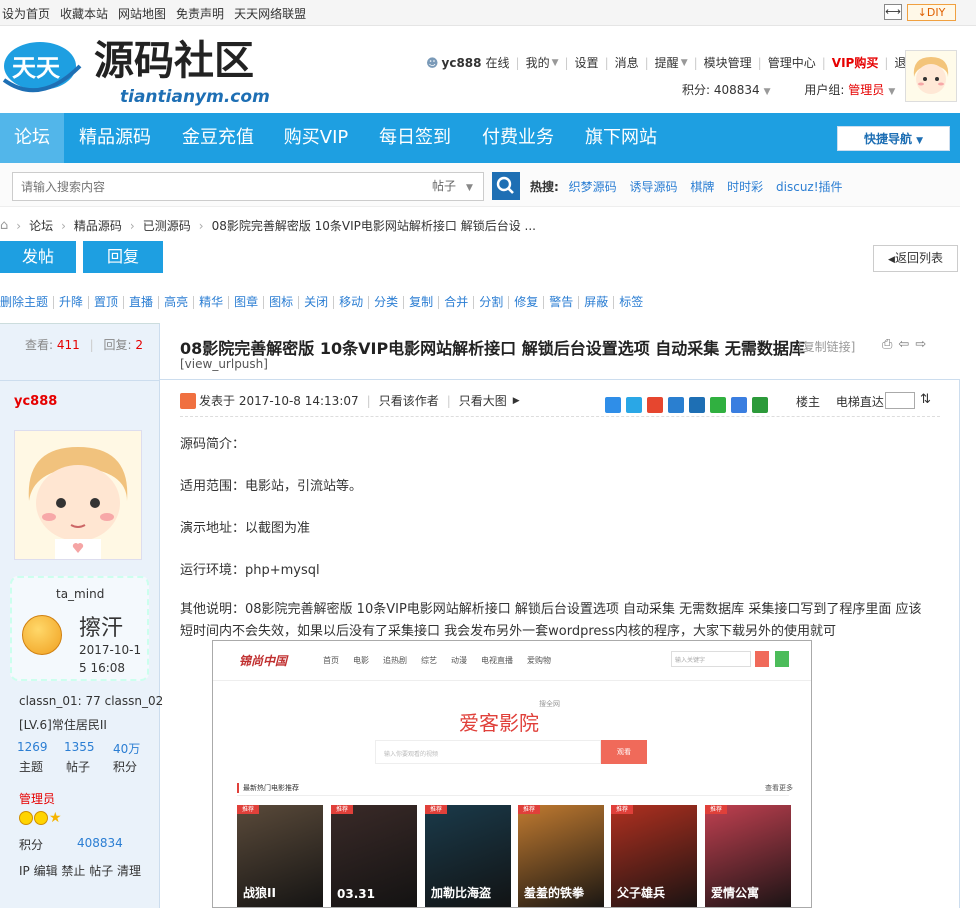 This screenshot has width=976, height=908. I want to click on share-renren-icon, so click(697, 405).